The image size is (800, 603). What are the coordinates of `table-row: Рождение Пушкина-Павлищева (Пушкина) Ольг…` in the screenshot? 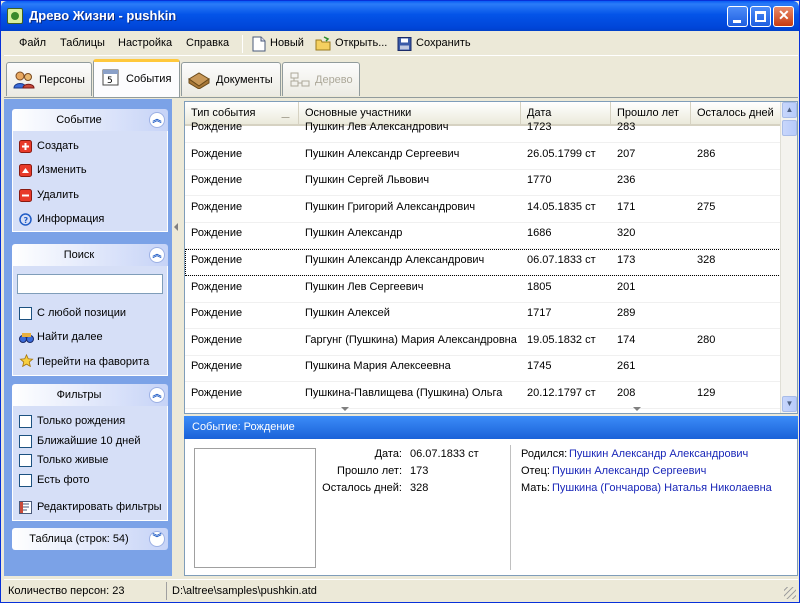 It's located at (483, 395).